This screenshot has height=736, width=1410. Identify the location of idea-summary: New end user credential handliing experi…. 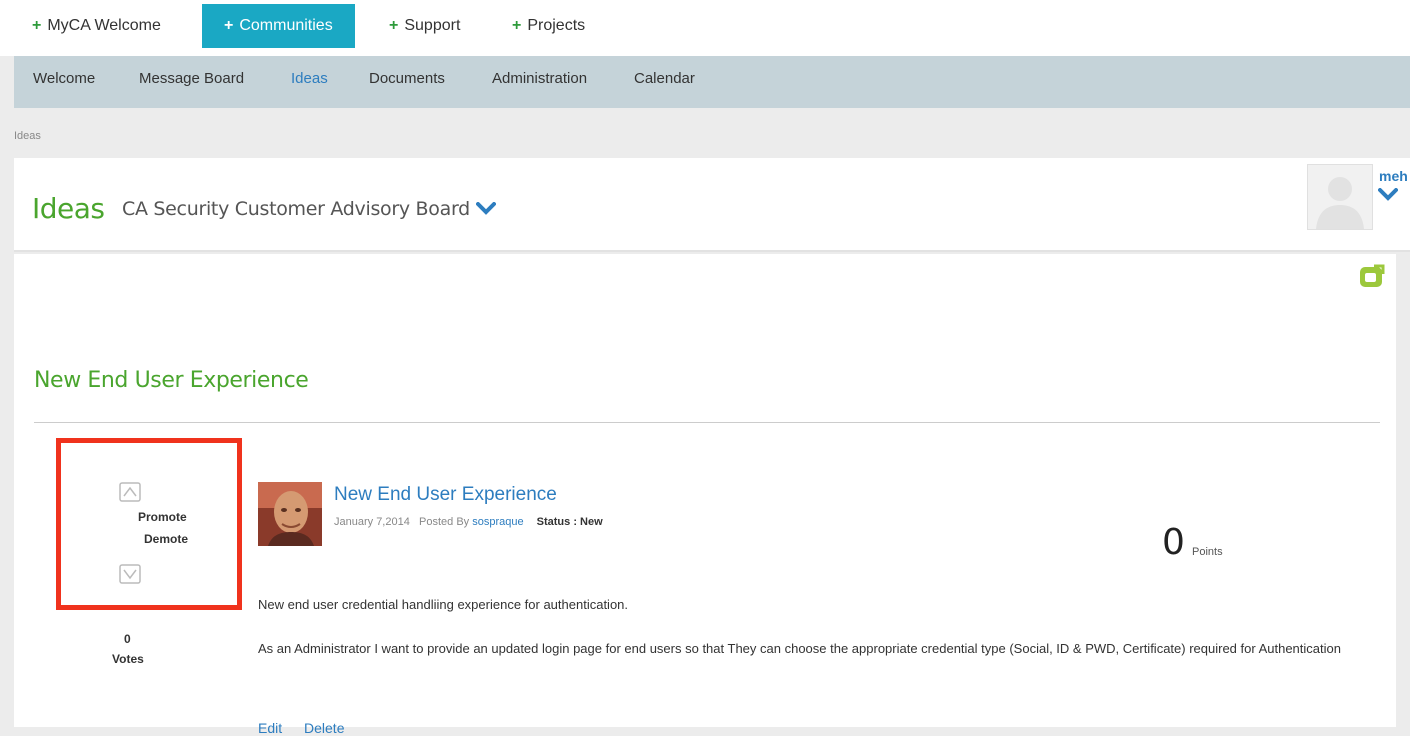
(443, 604).